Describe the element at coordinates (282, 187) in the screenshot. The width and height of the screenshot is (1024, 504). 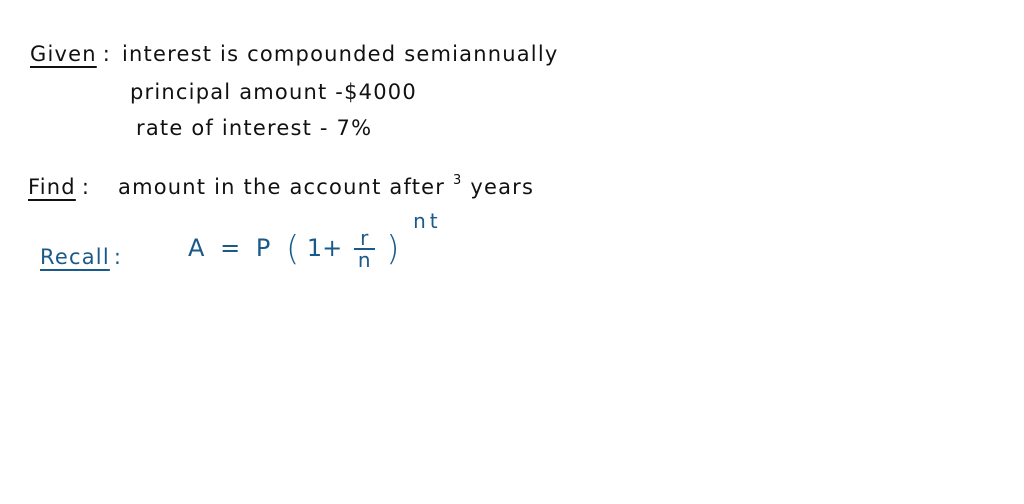
I see `find-text-before: amount in the account after` at that location.